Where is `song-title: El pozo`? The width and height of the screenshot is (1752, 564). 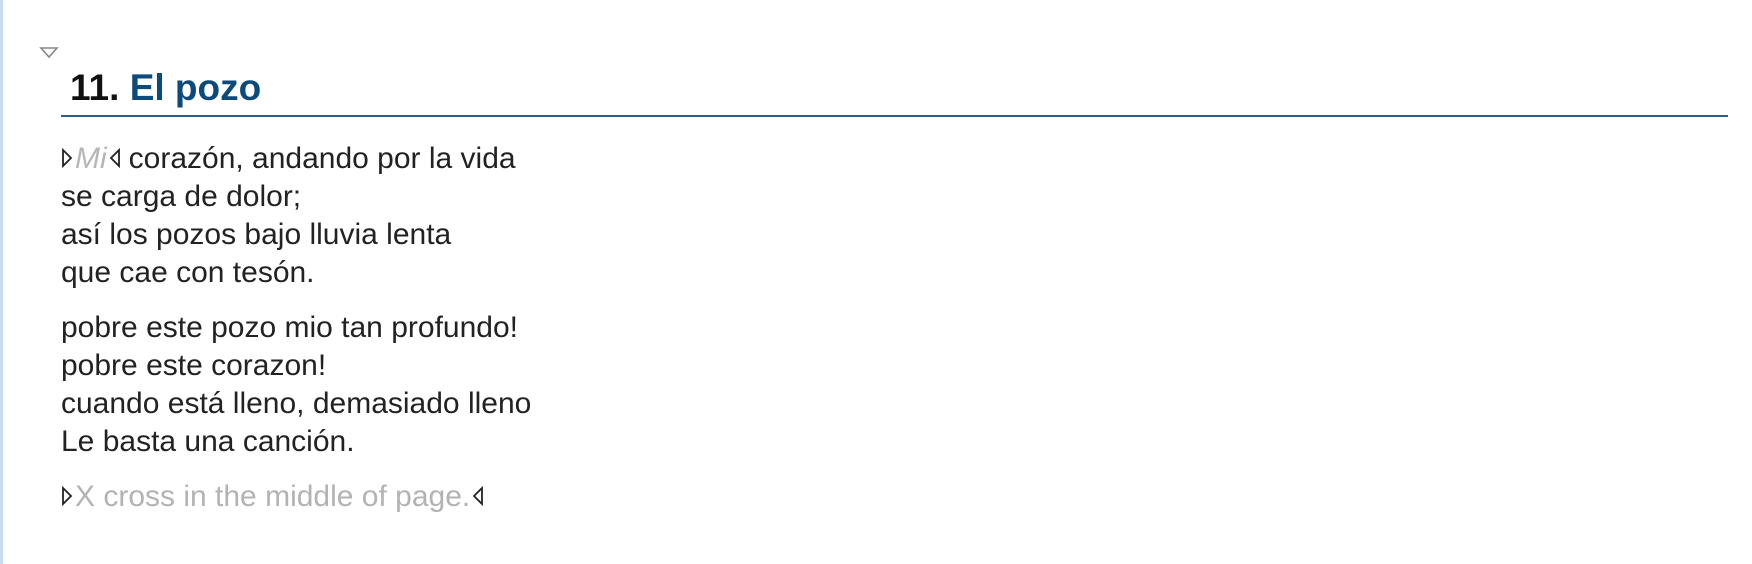 song-title: El pozo is located at coordinates (195, 87).